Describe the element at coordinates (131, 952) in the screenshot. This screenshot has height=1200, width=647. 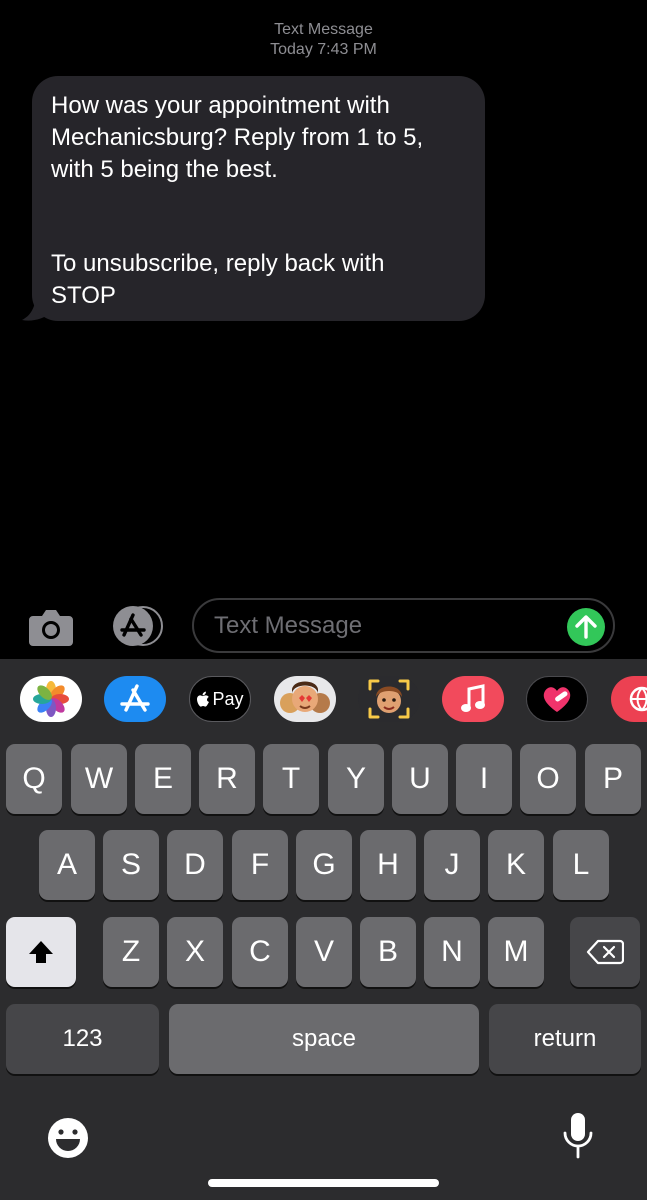
I see `key-z: Z` at that location.